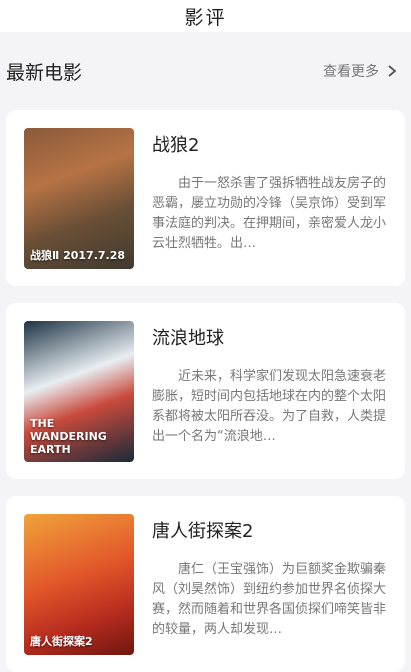  I want to click on movie-title: 唐人街探案2, so click(270, 530).